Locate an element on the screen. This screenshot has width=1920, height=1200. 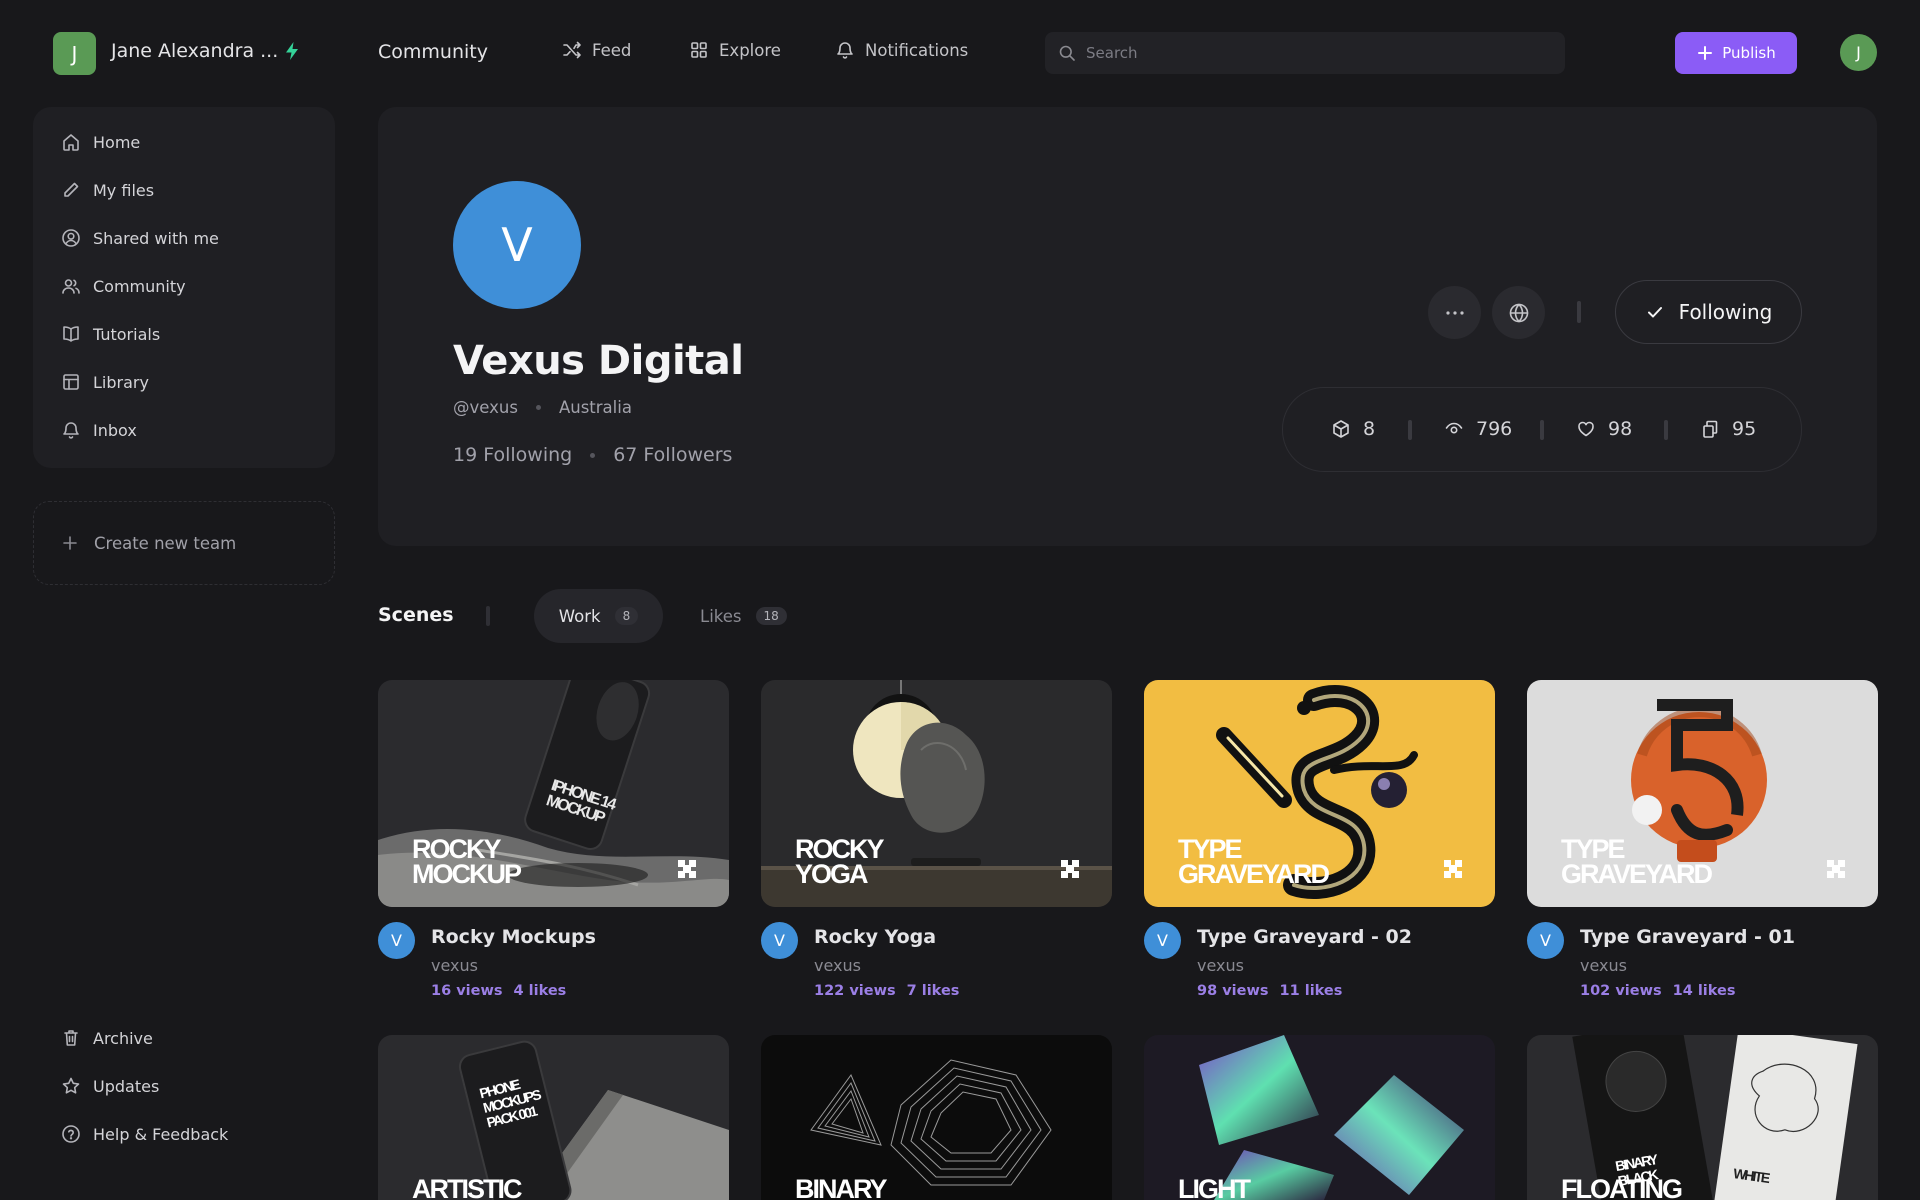
nav-feed-label: Feed is located at coordinates (612, 50).